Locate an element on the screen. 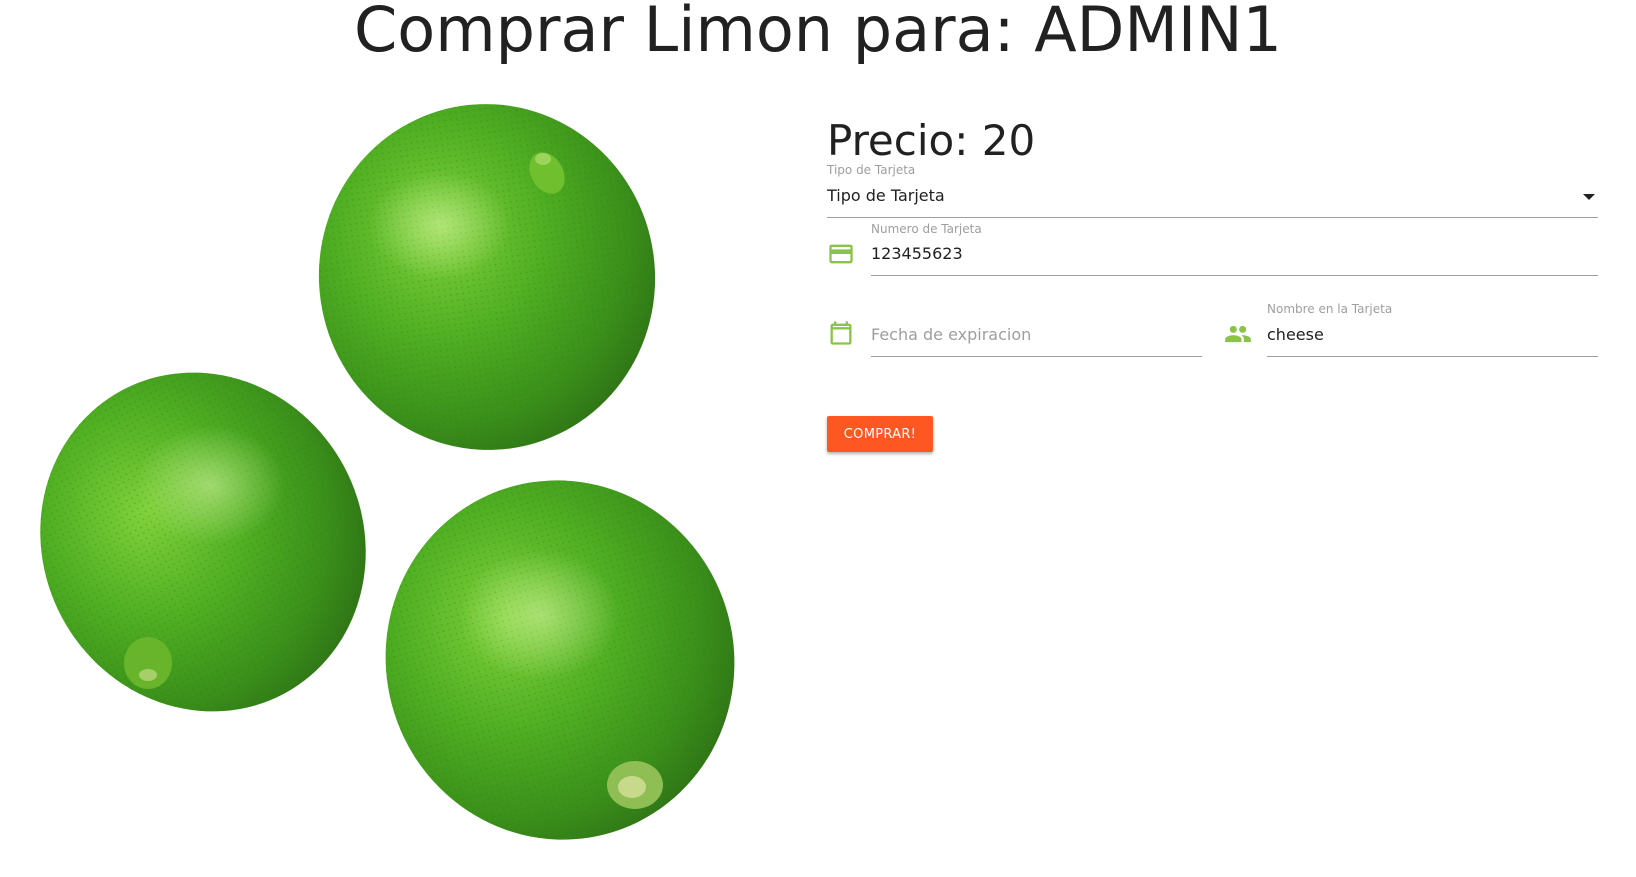 This screenshot has width=1636, height=877. expiration-underline is located at coordinates (1036, 356).